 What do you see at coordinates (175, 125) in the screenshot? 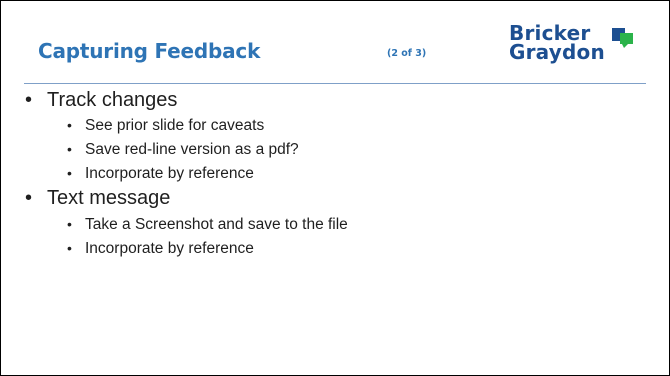
I see `sub-bullet-text: See prior slide for caveats` at bounding box center [175, 125].